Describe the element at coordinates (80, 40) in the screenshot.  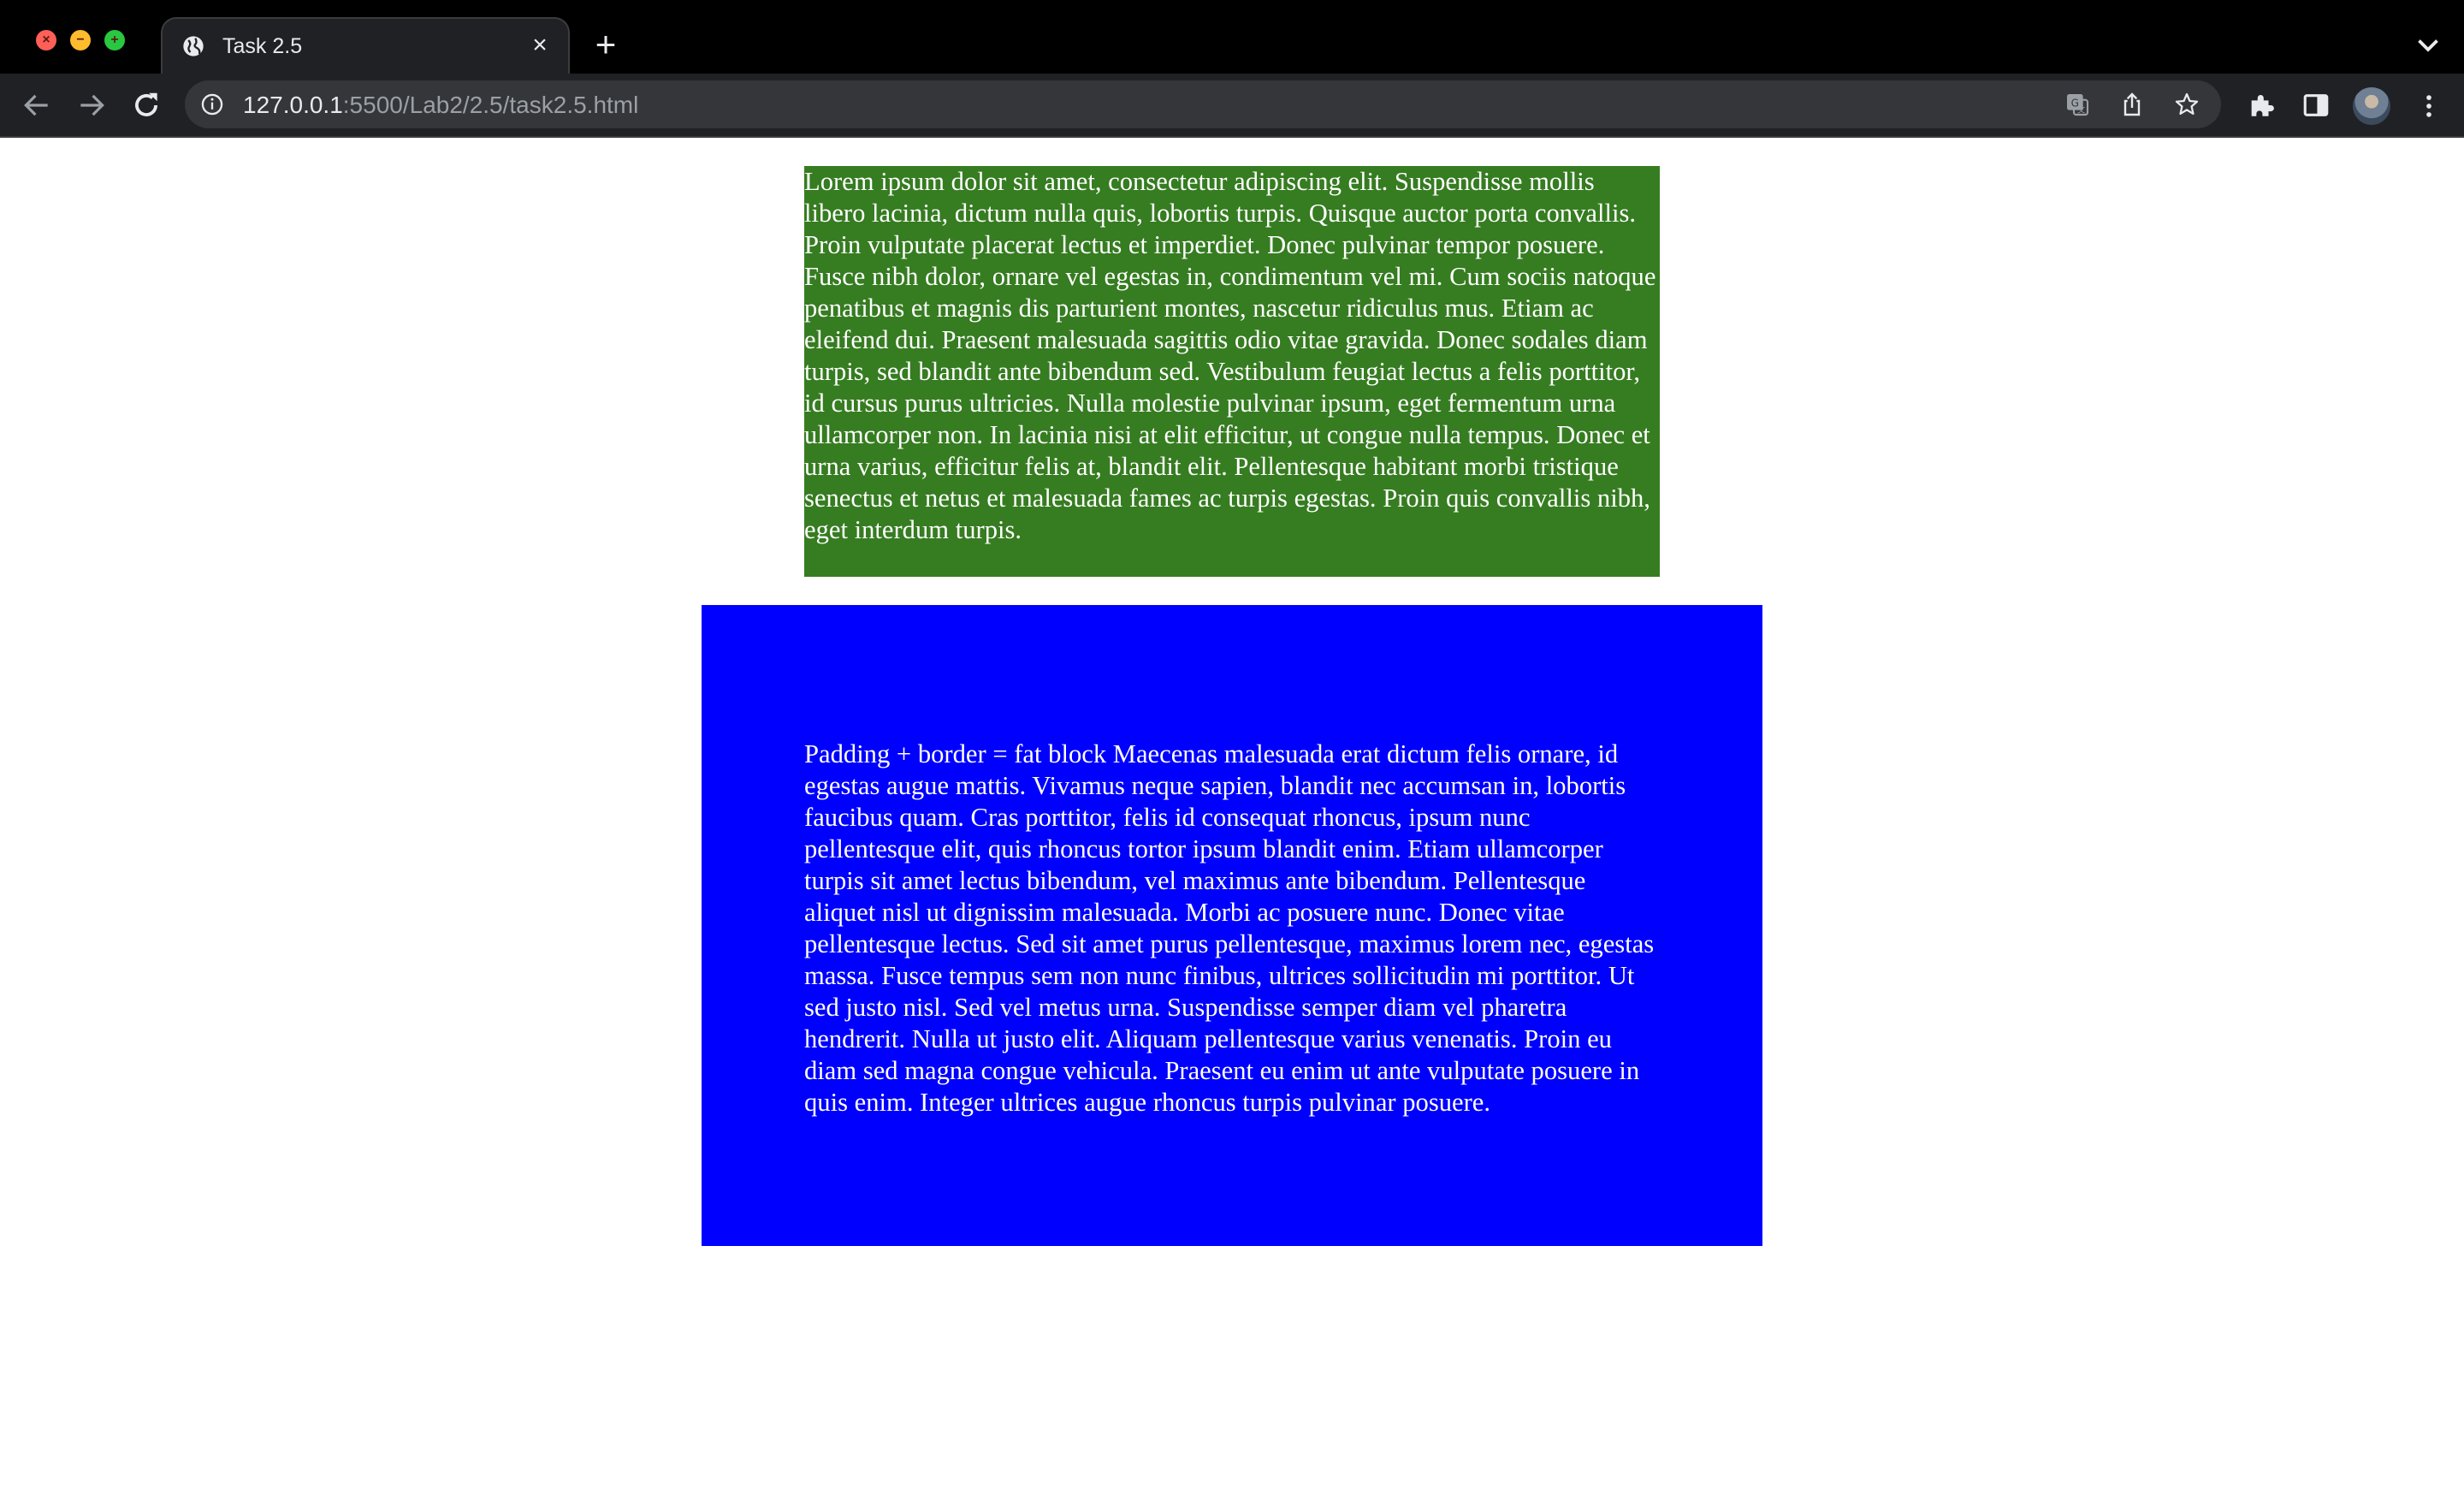
I see `minimize-window-icon: −` at that location.